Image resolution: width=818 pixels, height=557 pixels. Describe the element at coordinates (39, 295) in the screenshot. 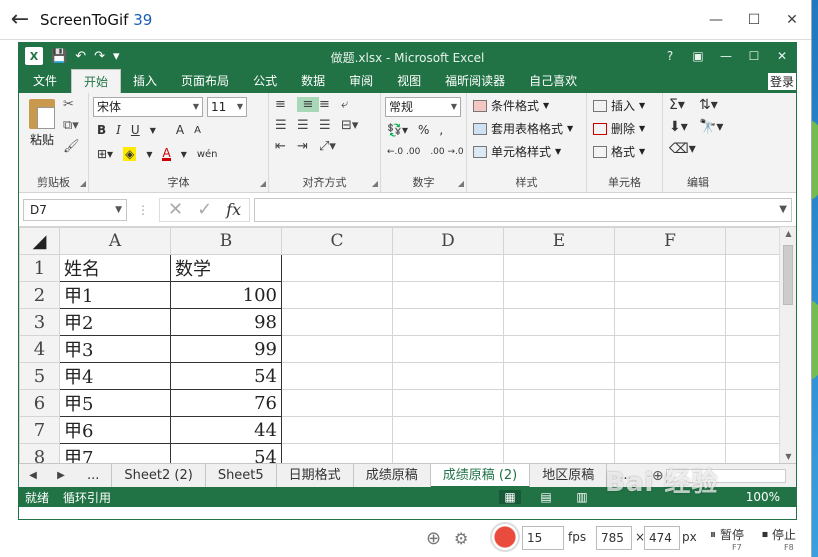

I see `row-header: 2` at that location.